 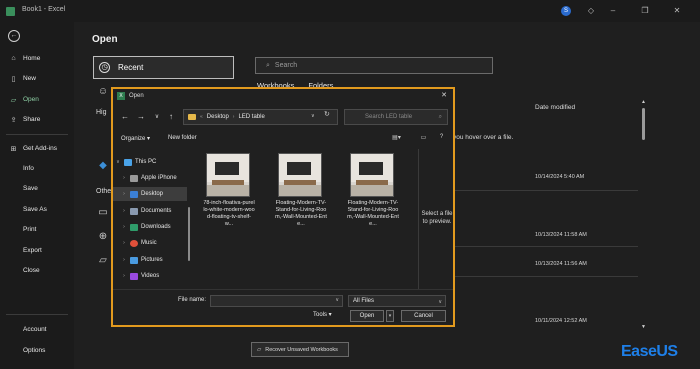 I want to click on tree-item-pictures: › Pictures, so click(x=150, y=260).